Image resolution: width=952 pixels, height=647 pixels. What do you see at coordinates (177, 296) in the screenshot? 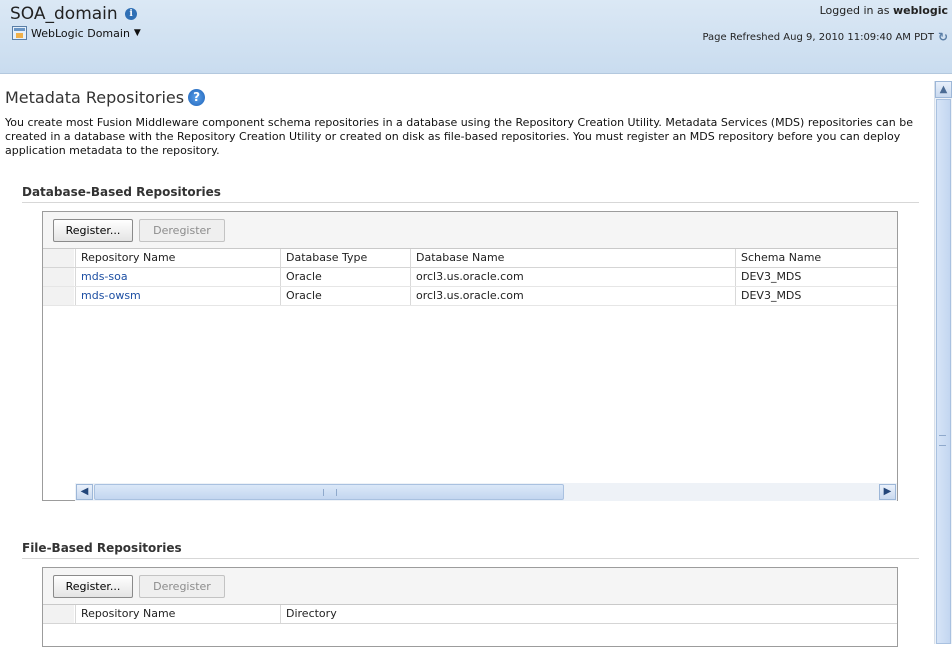
I see `repository-name-link: mds-owsm` at bounding box center [177, 296].